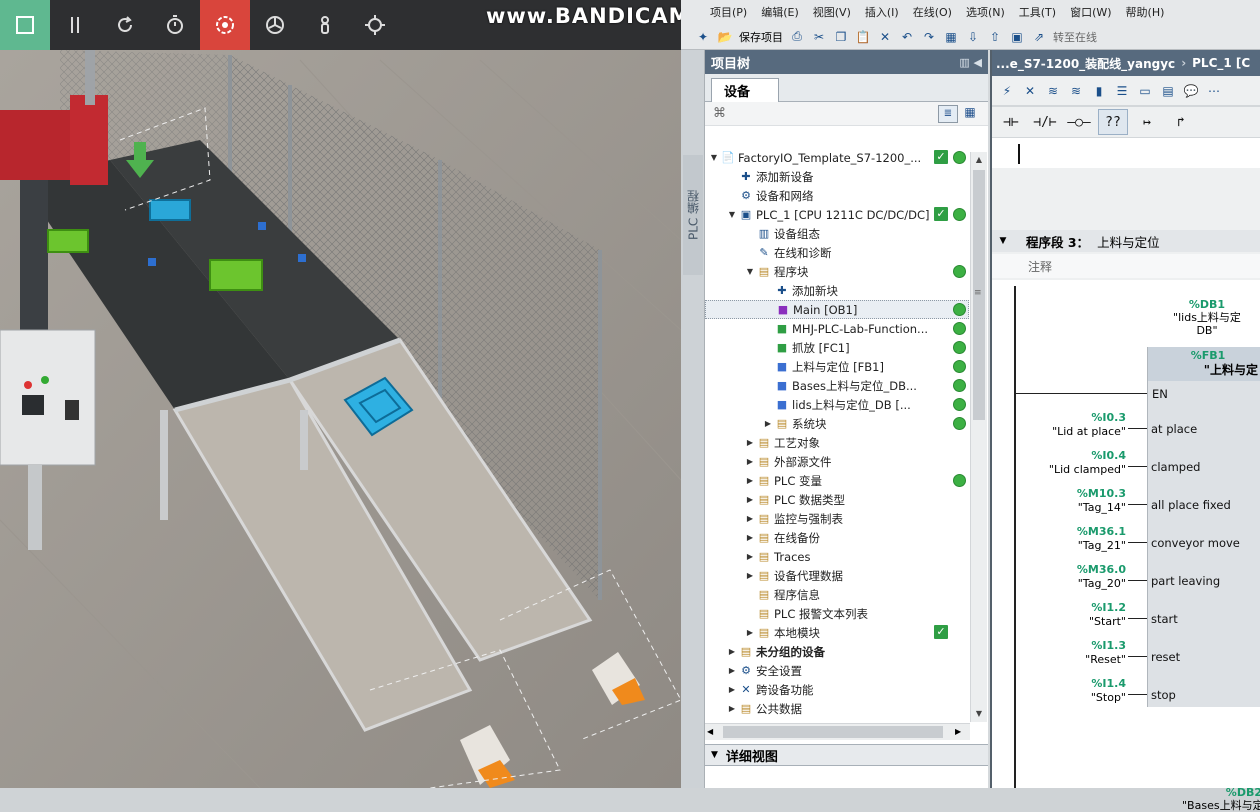 This screenshot has height=812, width=1260. What do you see at coordinates (1090, 12) in the screenshot?
I see `menu-item: 窗口(W)` at bounding box center [1090, 12].